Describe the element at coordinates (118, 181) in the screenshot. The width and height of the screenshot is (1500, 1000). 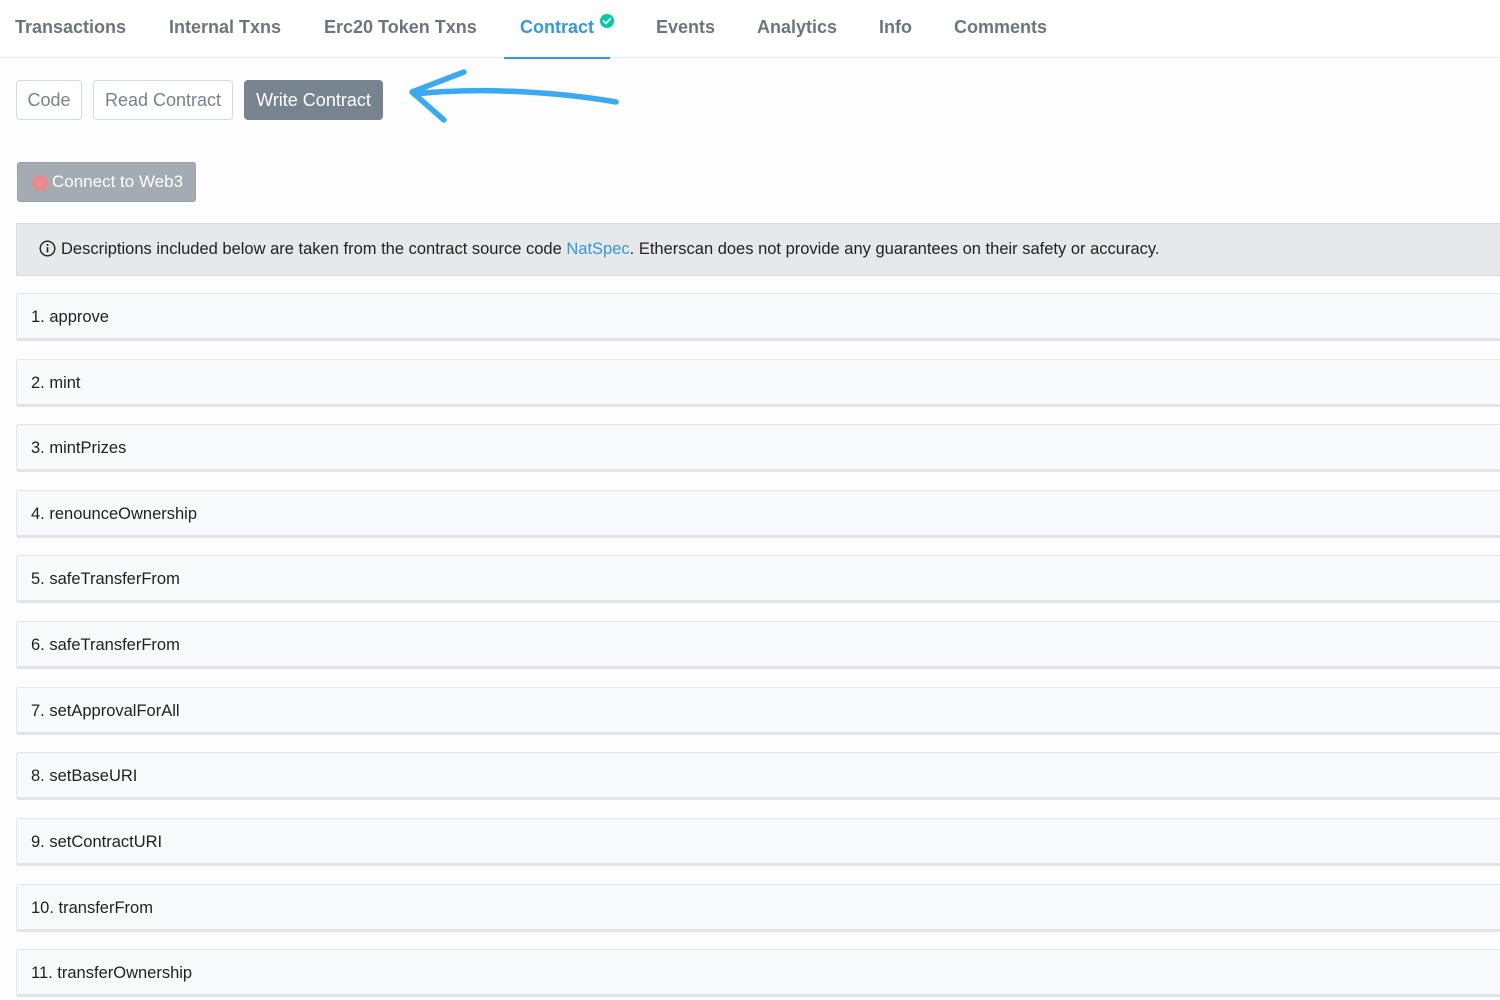
I see `connect-to-web3-label: Connect to Web3` at that location.